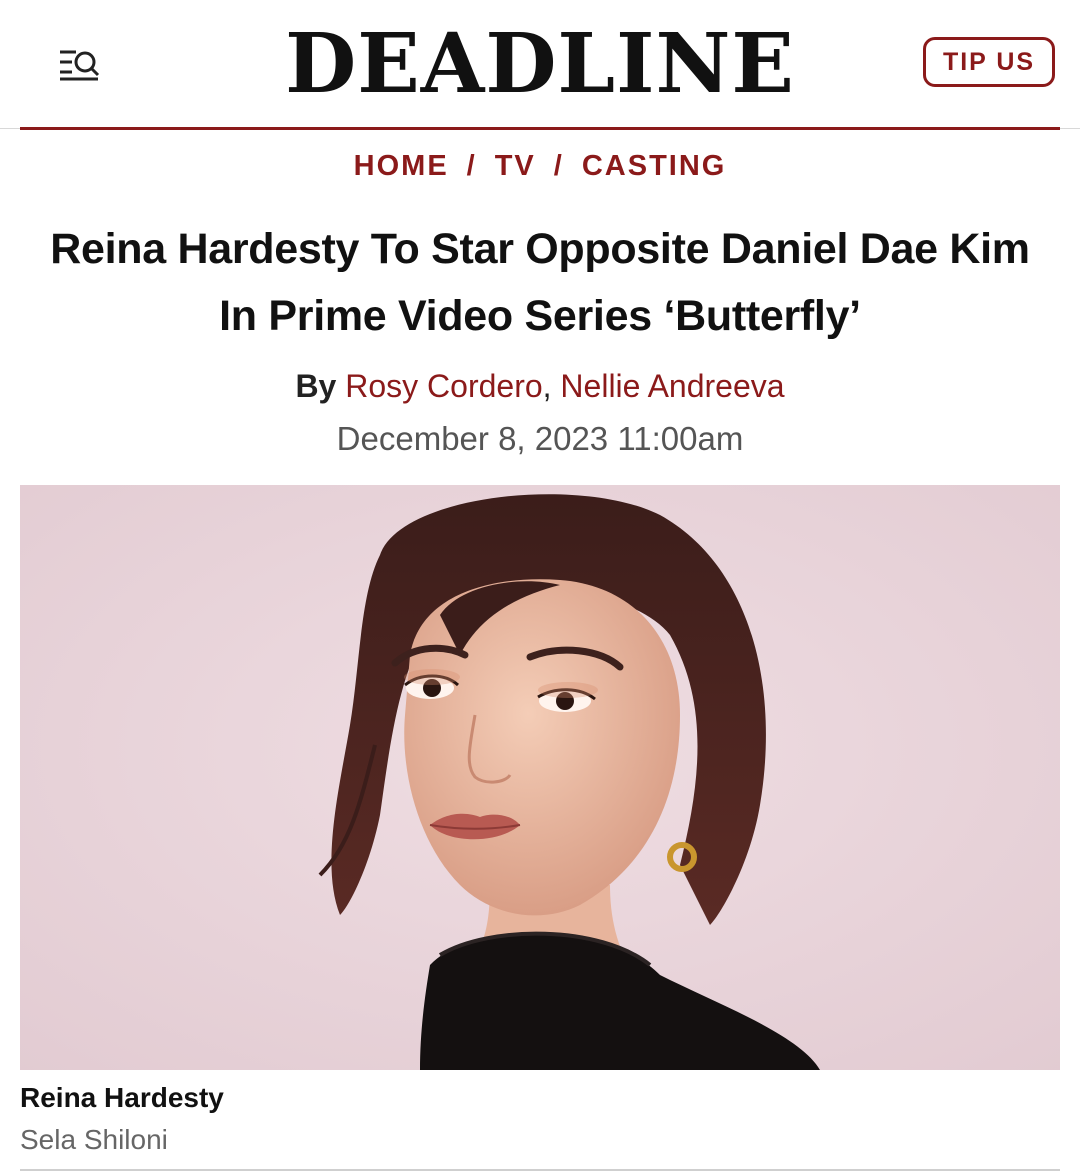 Image resolution: width=1080 pixels, height=1175 pixels. Describe the element at coordinates (316, 386) in the screenshot. I see `byline-prefix: By` at that location.